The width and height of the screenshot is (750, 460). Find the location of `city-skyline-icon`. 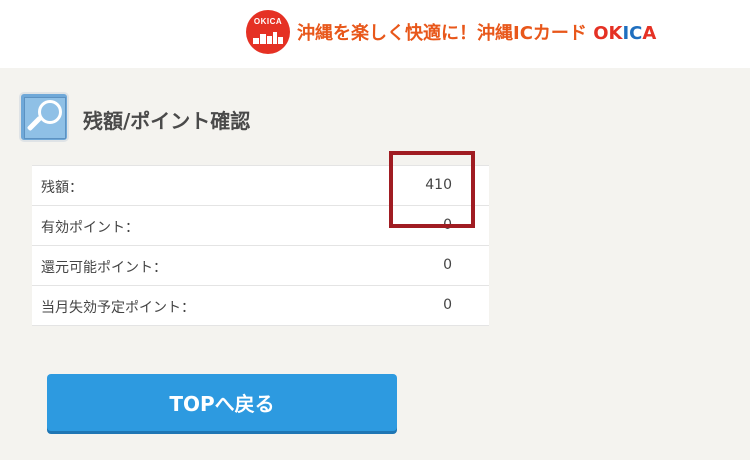

city-skyline-icon is located at coordinates (268, 38).